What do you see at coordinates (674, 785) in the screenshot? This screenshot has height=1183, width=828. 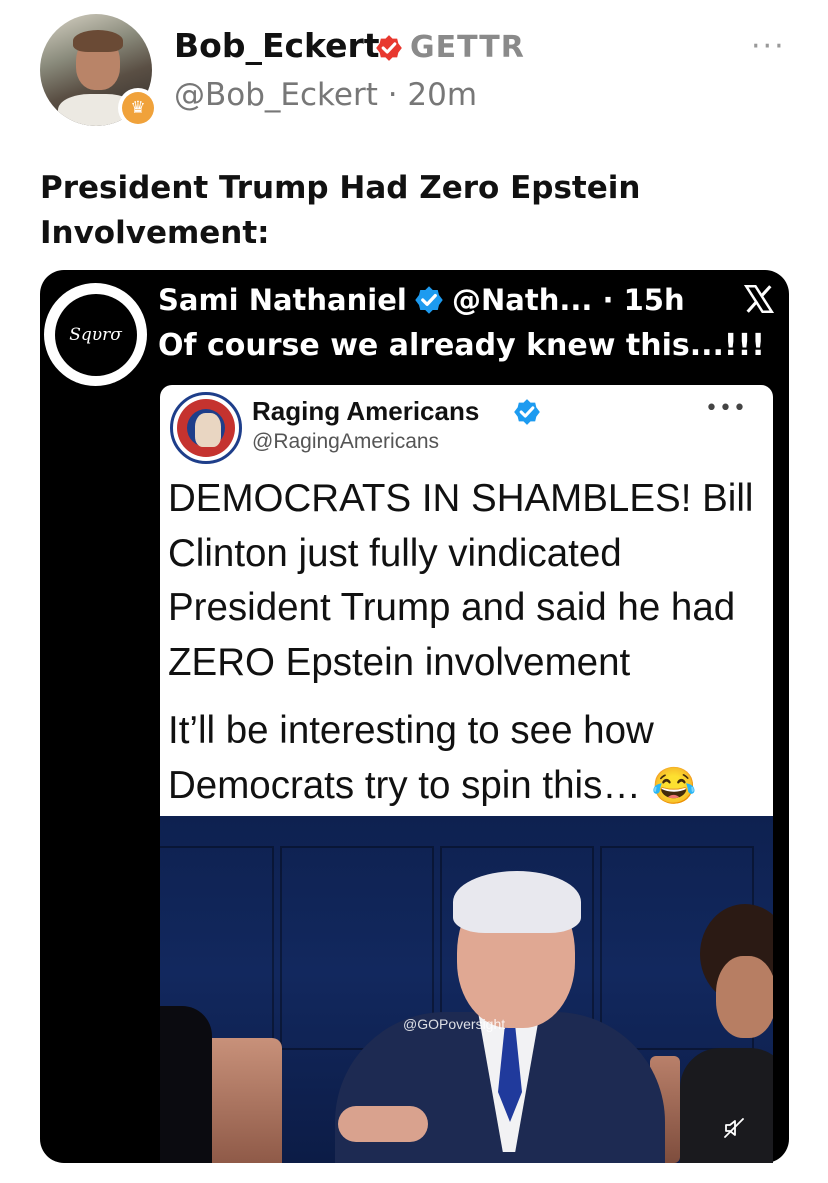 I see `laughing-emoji-icon: 😂` at bounding box center [674, 785].